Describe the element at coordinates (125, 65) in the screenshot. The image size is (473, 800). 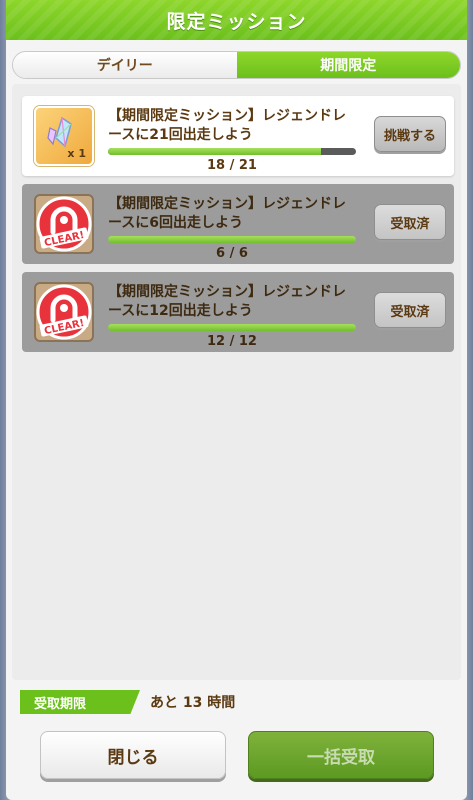
I see `tab-daily: デイリー` at that location.